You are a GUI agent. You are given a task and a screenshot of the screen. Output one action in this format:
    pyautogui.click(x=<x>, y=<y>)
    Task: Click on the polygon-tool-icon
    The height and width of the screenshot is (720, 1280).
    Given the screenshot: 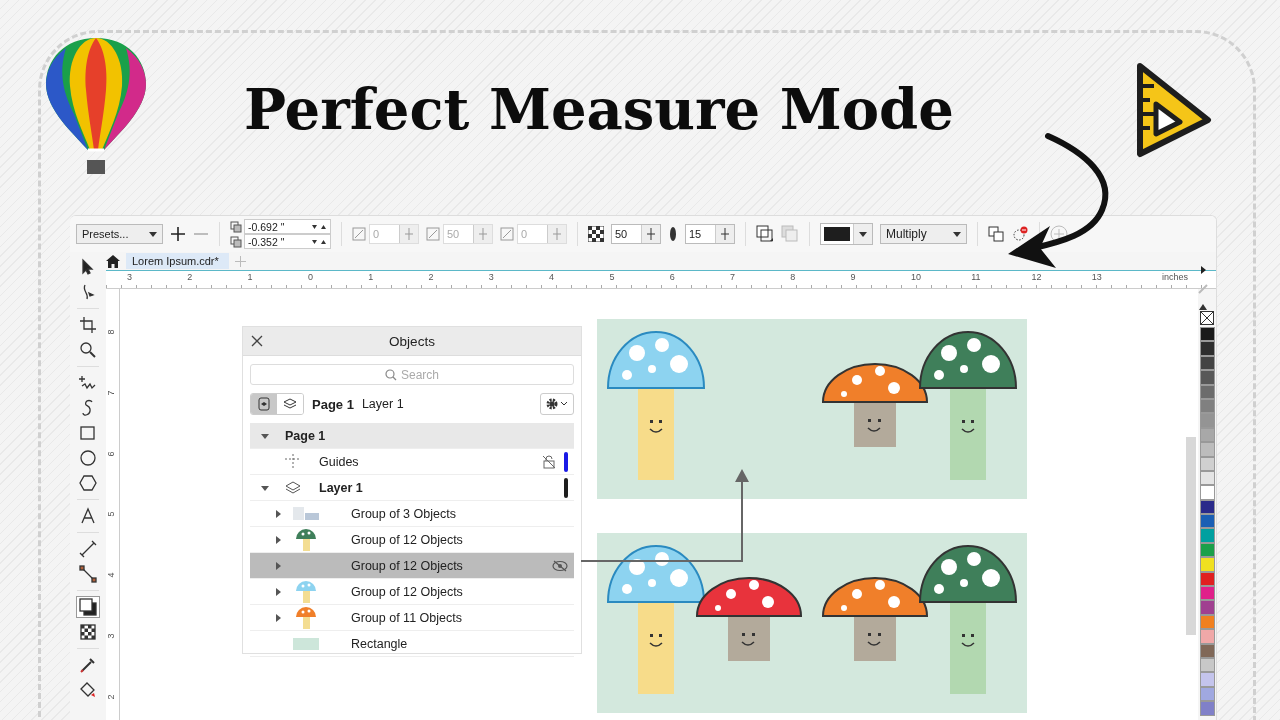 What is the action you would take?
    pyautogui.click(x=88, y=483)
    